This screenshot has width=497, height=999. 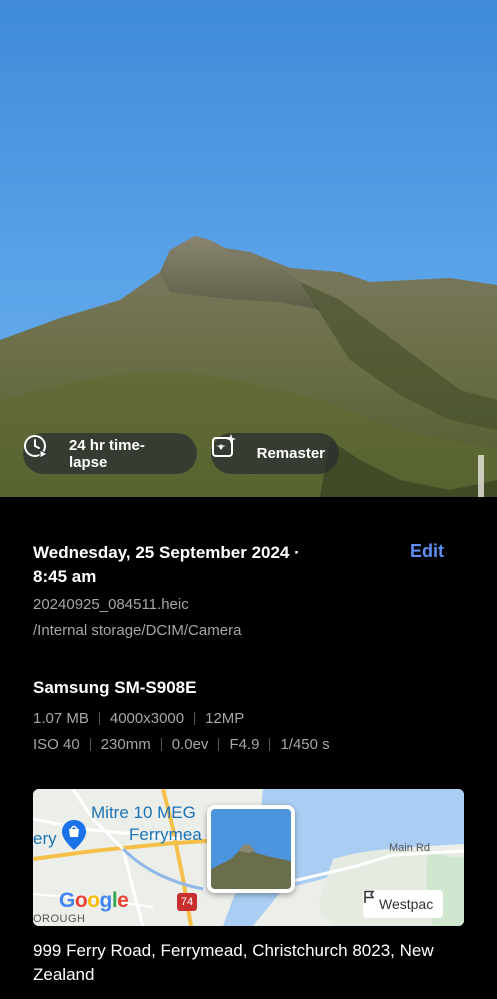 What do you see at coordinates (225, 718) in the screenshot?
I see `megapixels: 12MP` at bounding box center [225, 718].